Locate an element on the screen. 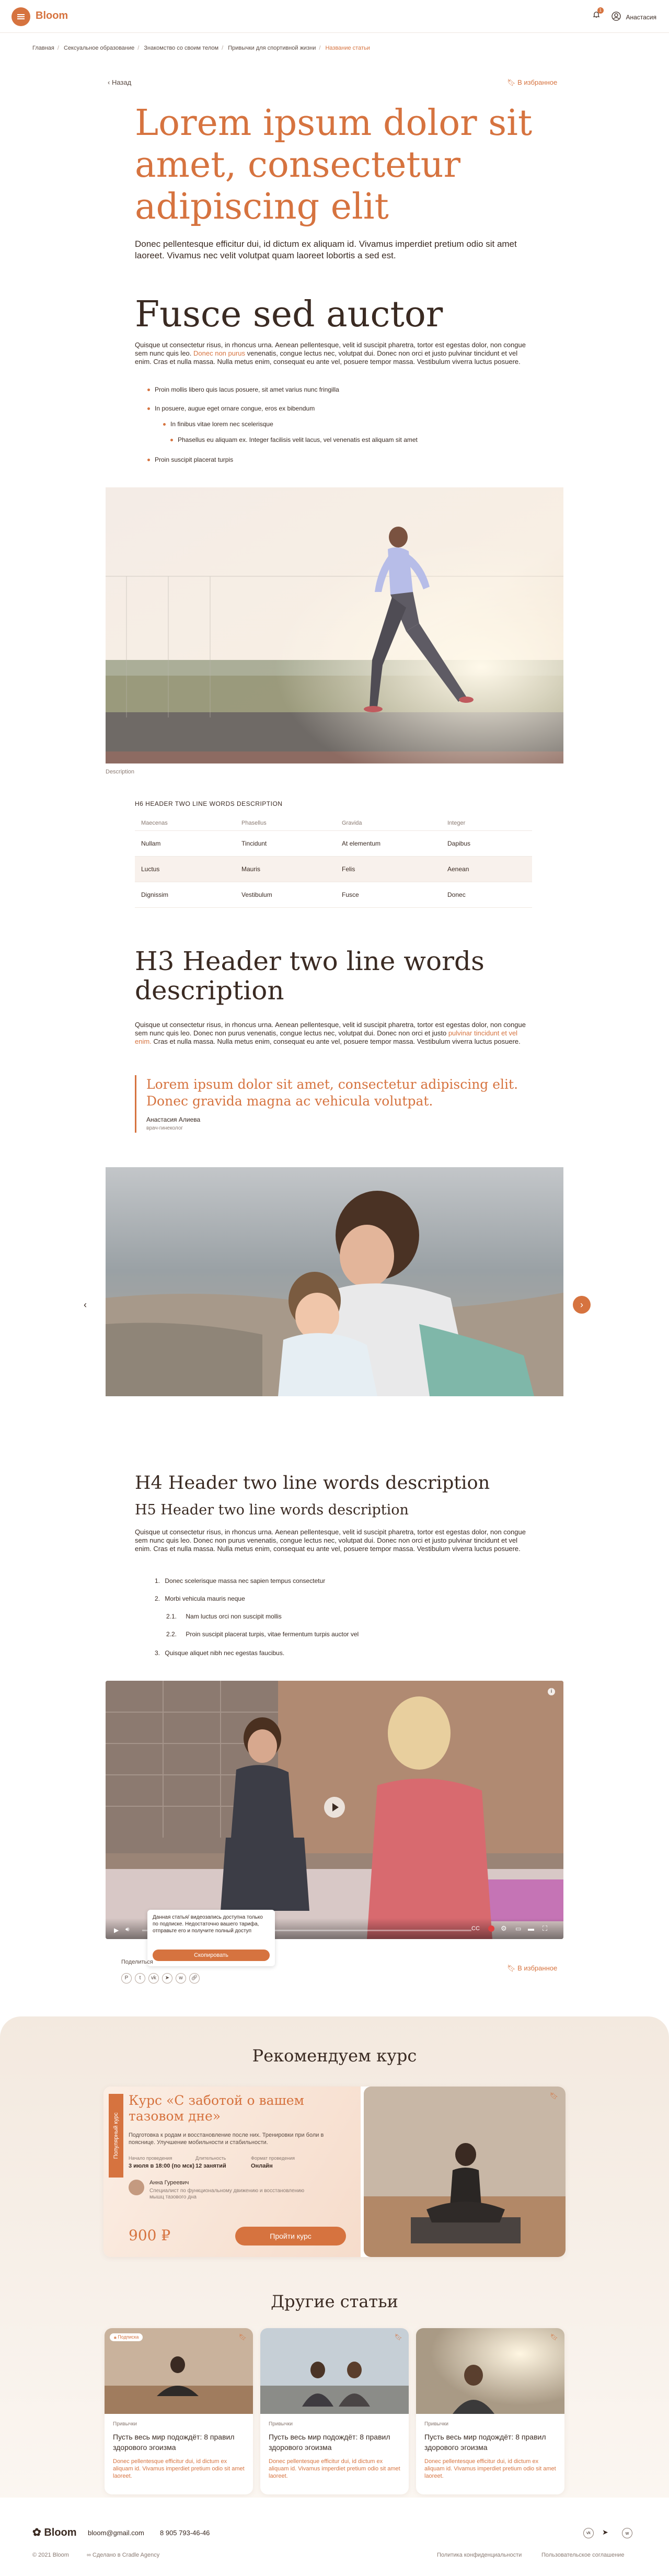 The width and height of the screenshot is (669, 2576). table-cell: Vestibulum is located at coordinates (291, 895).